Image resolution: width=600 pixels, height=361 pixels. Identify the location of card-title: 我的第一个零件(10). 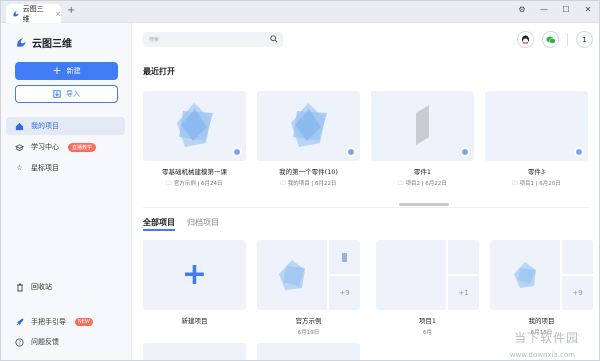
(308, 172).